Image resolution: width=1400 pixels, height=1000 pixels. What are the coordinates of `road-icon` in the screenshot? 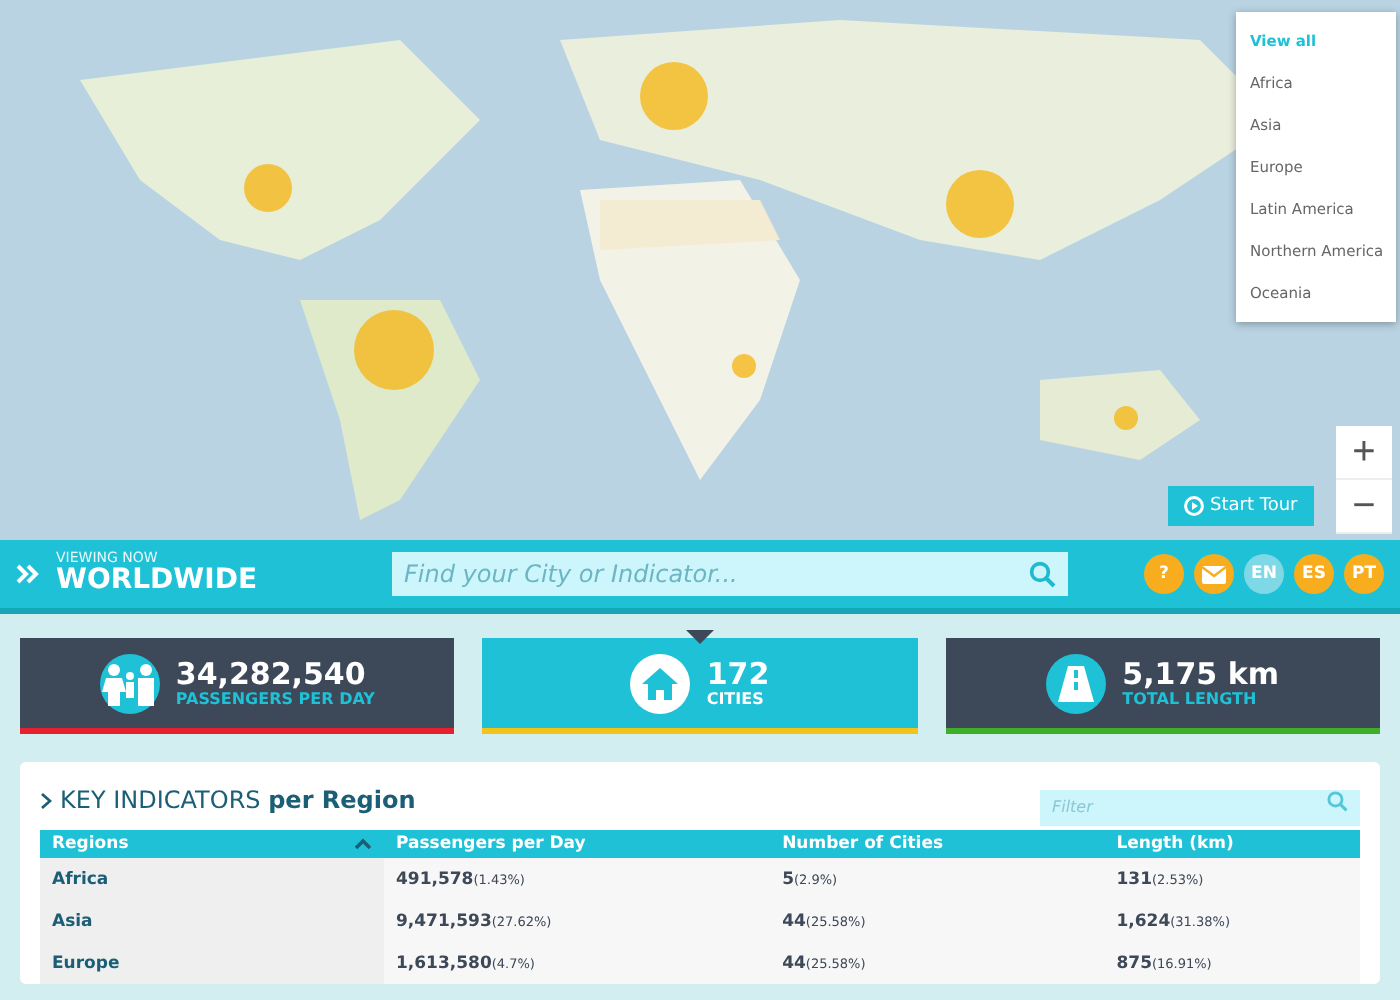 It's located at (1076, 683).